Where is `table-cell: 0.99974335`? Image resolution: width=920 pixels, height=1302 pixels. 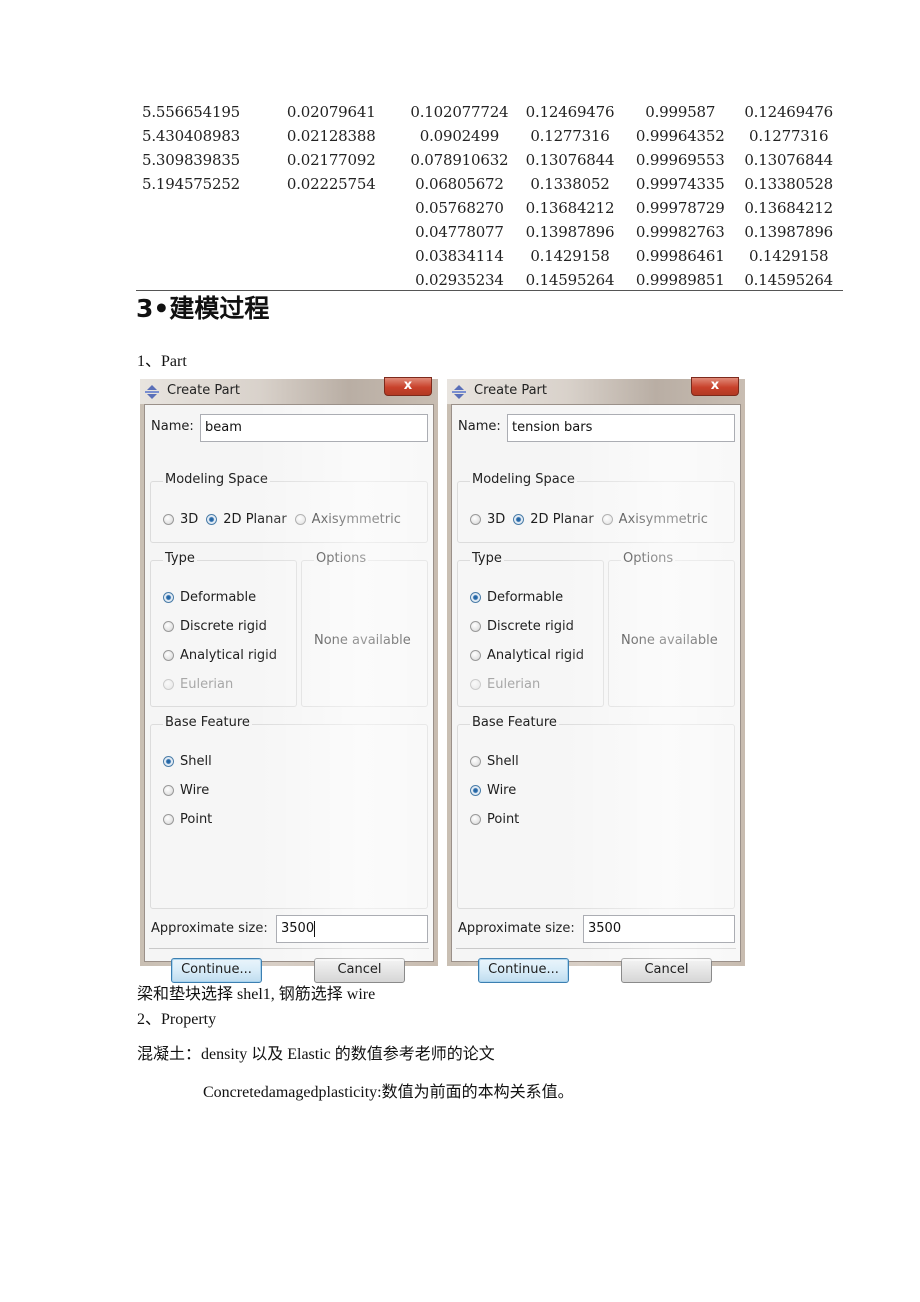 table-cell: 0.99974335 is located at coordinates (680, 184).